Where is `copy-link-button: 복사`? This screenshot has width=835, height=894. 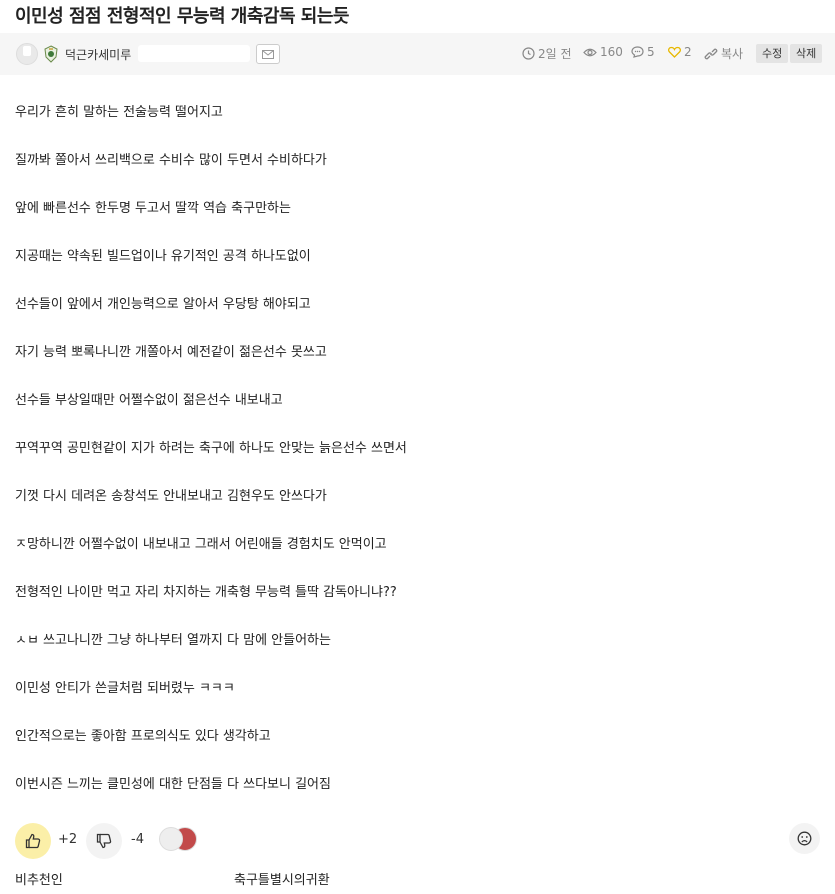
copy-link-button: 복사 is located at coordinates (723, 53).